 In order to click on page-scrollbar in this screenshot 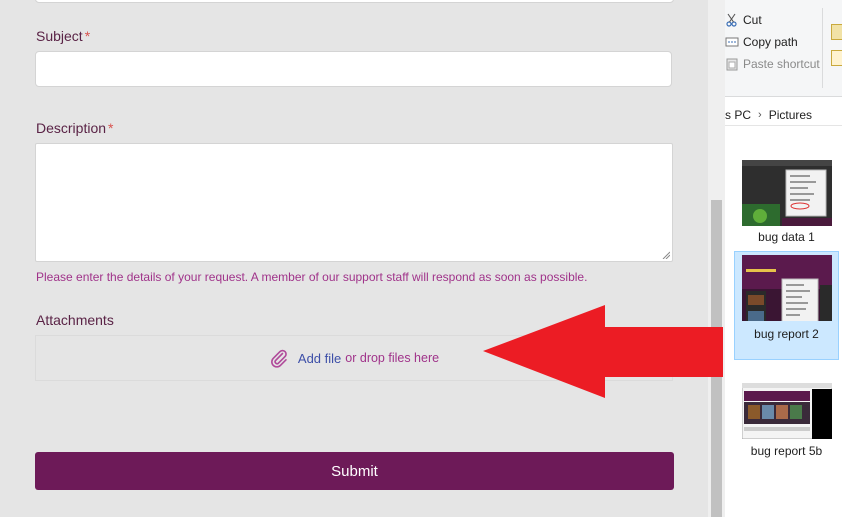, I will do `click(716, 258)`.